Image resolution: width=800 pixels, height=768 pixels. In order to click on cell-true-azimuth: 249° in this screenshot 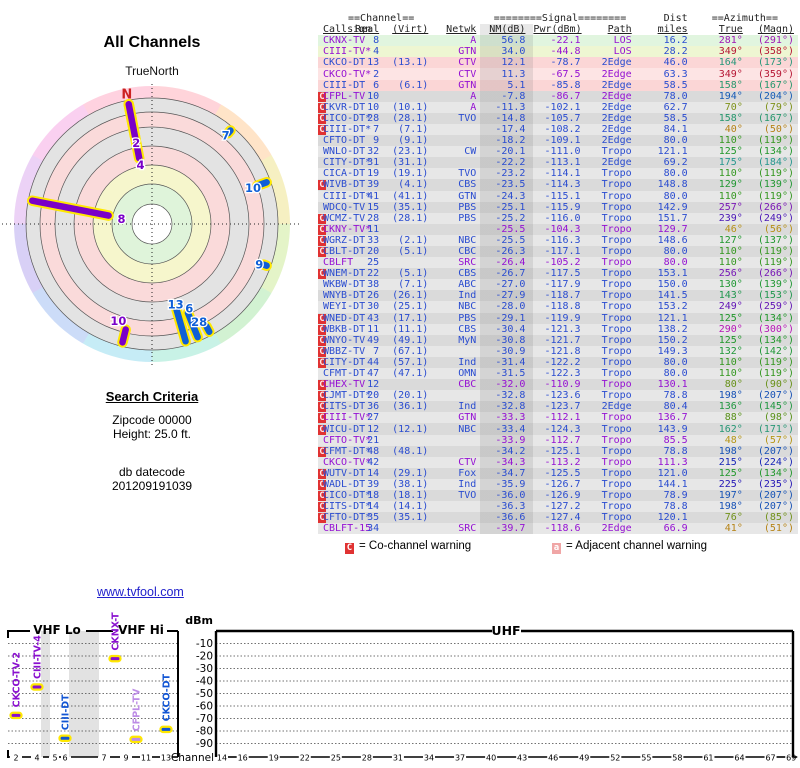, I will do `click(730, 307)`.